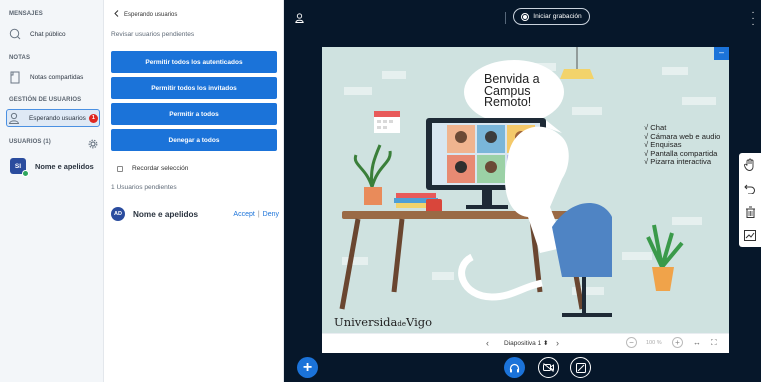 The width and height of the screenshot is (761, 382). What do you see at coordinates (57, 118) in the screenshot?
I see `sidebar-item-label: Esperando usuarios` at bounding box center [57, 118].